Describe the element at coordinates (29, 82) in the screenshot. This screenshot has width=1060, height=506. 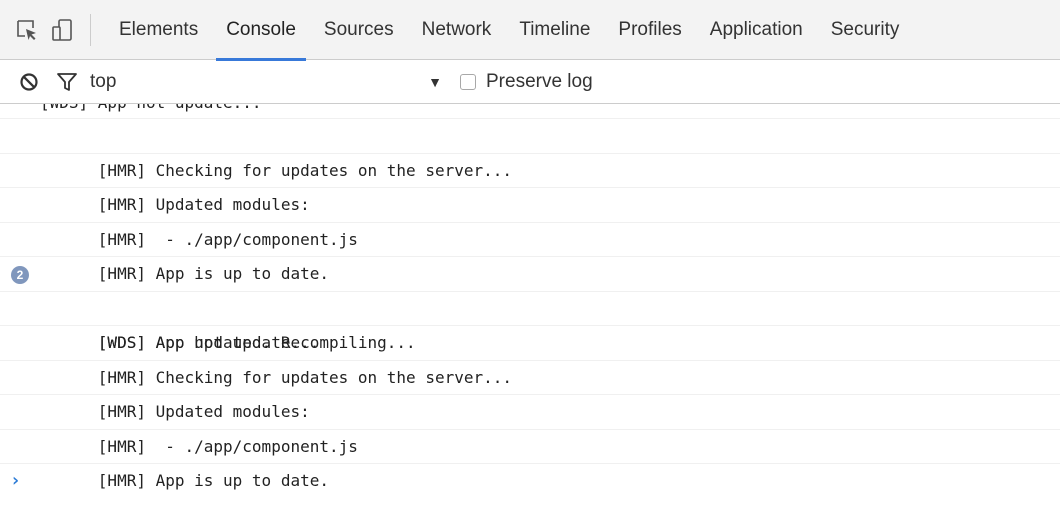
I see `clear-console-icon` at that location.